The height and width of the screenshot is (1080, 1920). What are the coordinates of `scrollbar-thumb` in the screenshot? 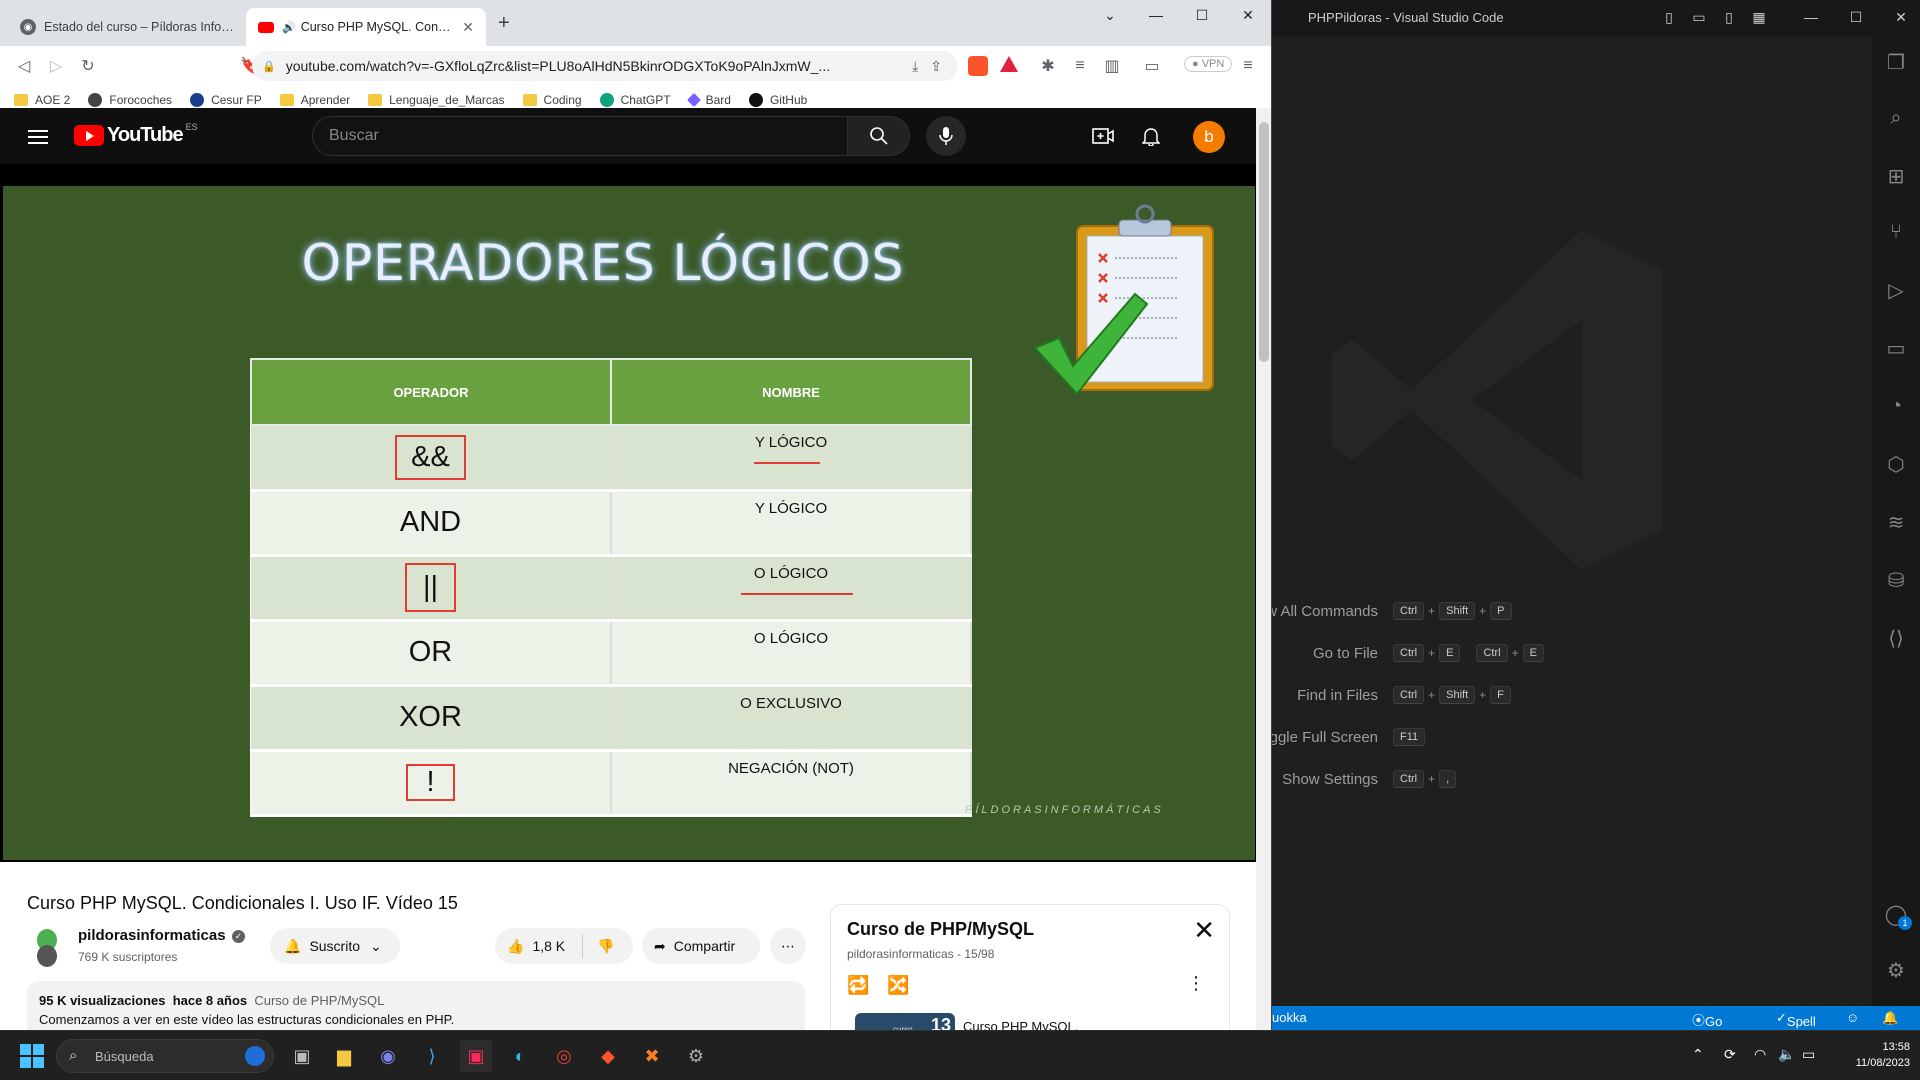 It's located at (1264, 242).